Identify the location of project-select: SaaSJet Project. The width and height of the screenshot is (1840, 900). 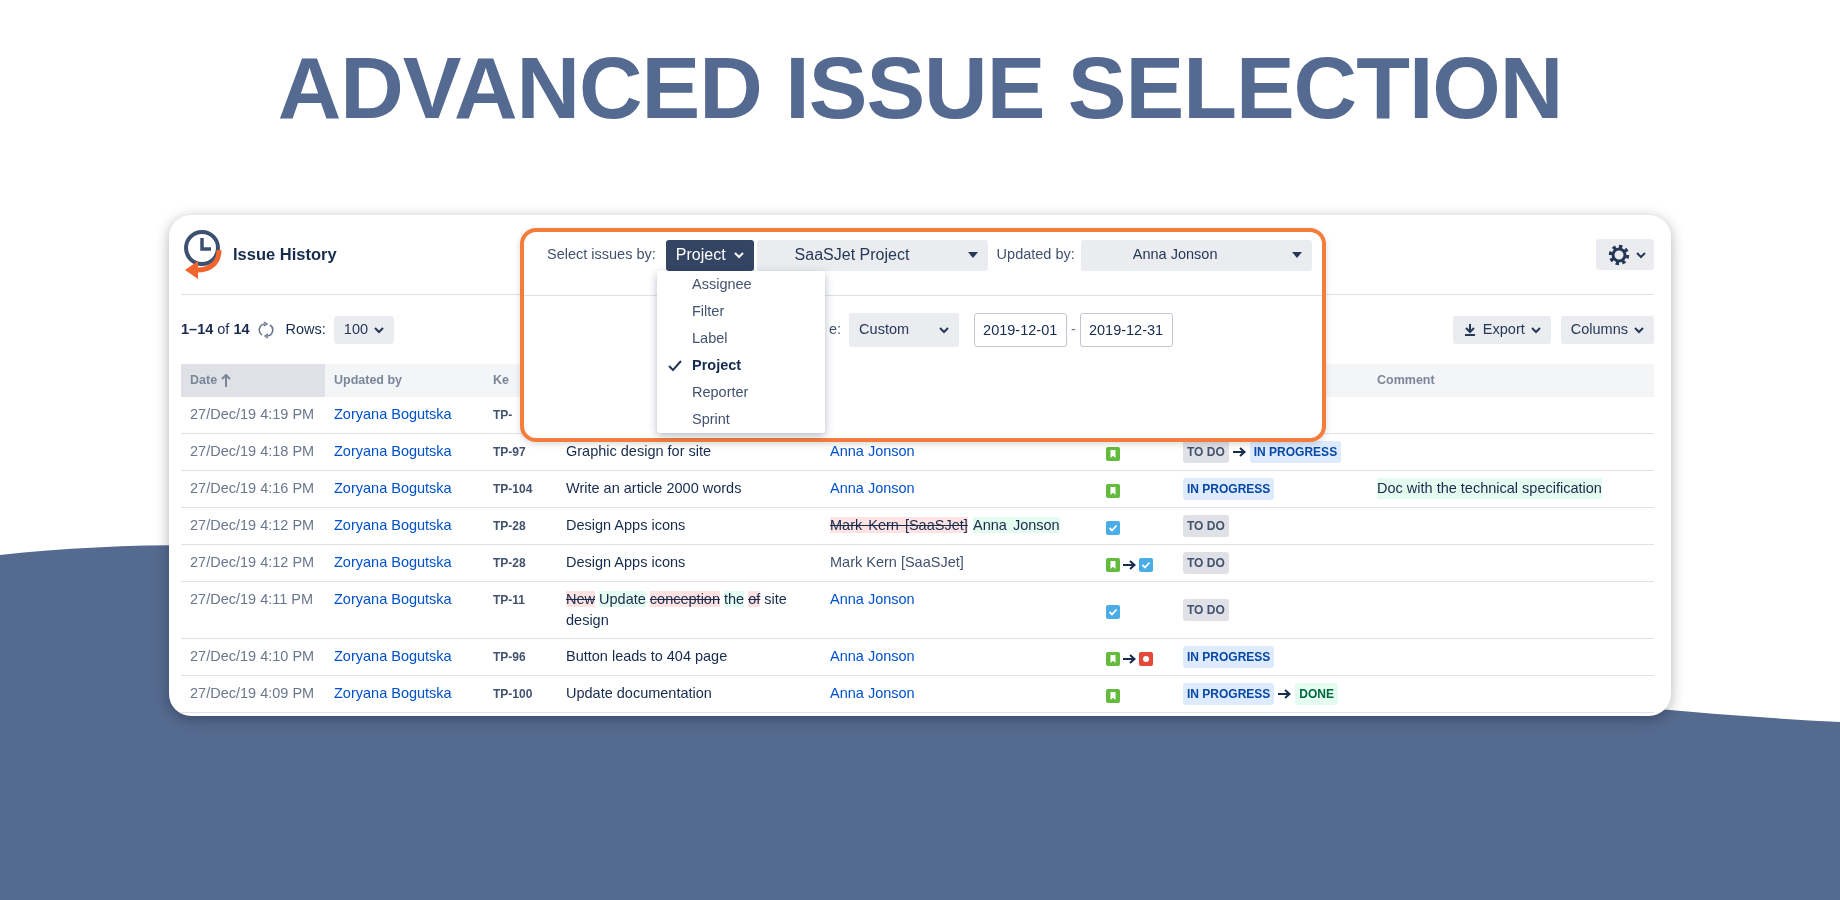
(872, 255).